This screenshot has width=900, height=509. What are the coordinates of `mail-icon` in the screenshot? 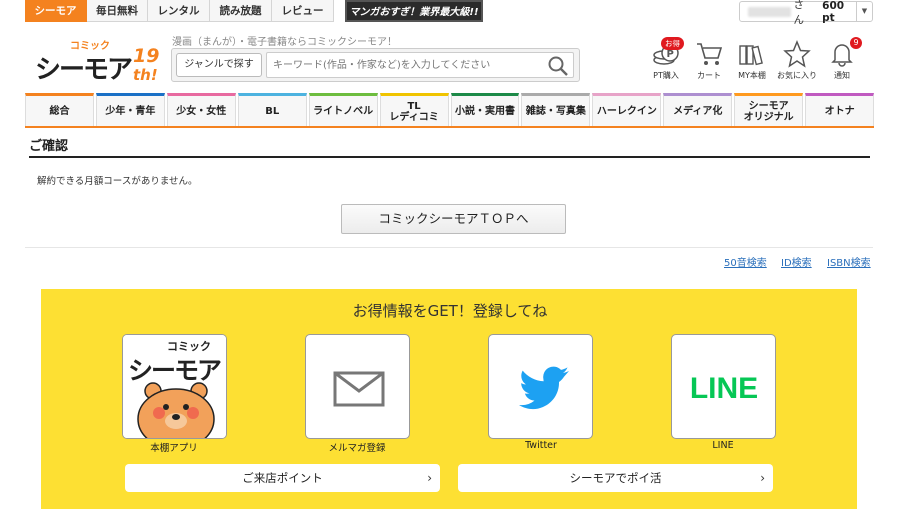 It's located at (359, 389).